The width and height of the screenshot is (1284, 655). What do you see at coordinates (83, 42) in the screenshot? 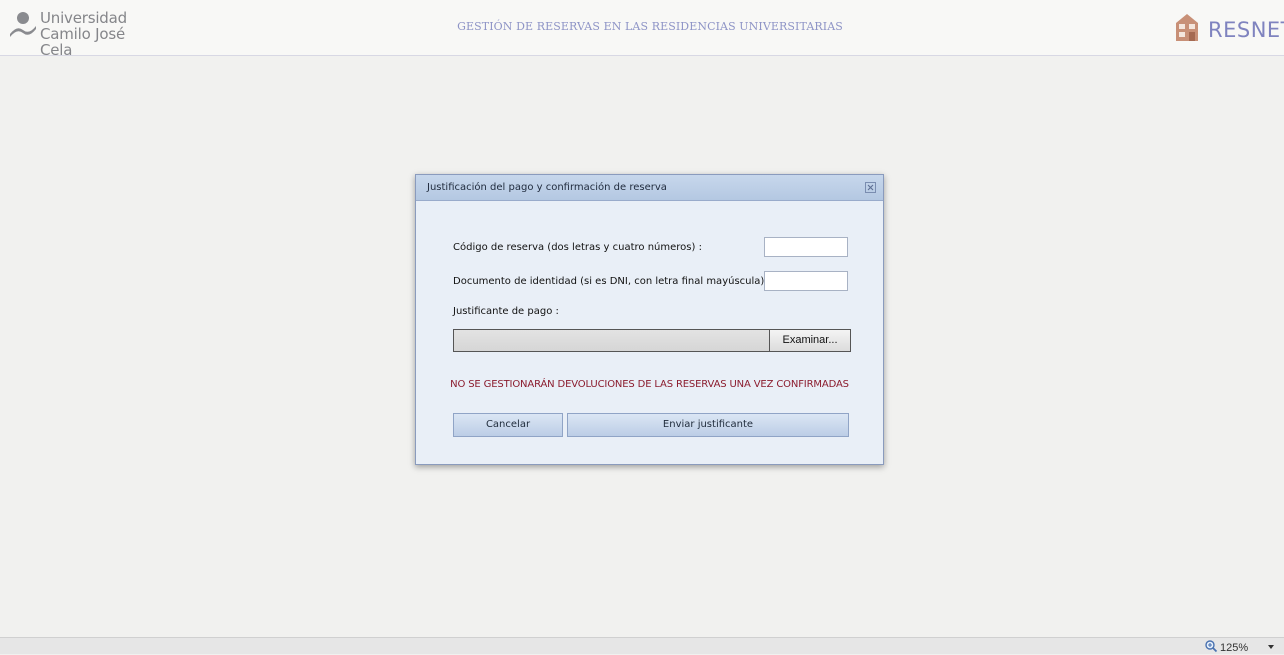
I see `university-name-line2: Camilo José Cela` at bounding box center [83, 42].